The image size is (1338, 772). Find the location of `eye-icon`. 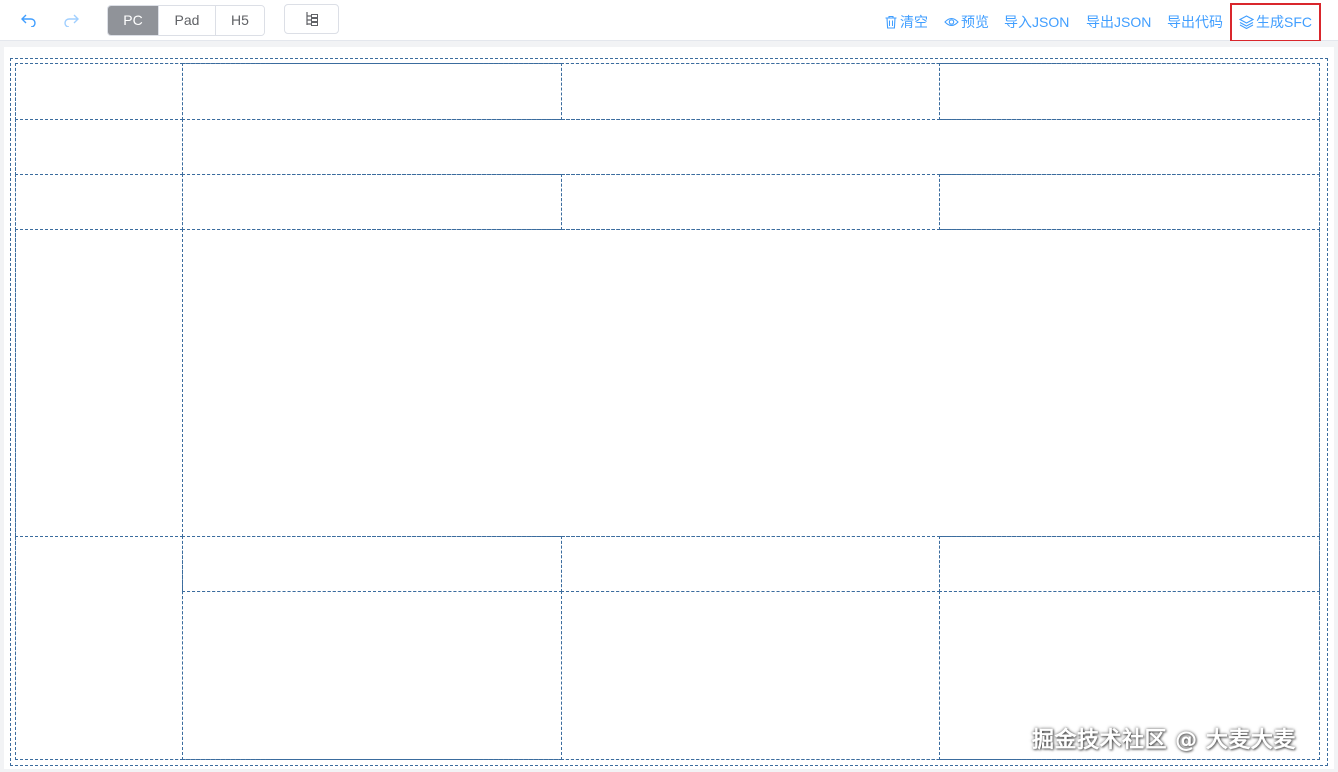

eye-icon is located at coordinates (951, 22).